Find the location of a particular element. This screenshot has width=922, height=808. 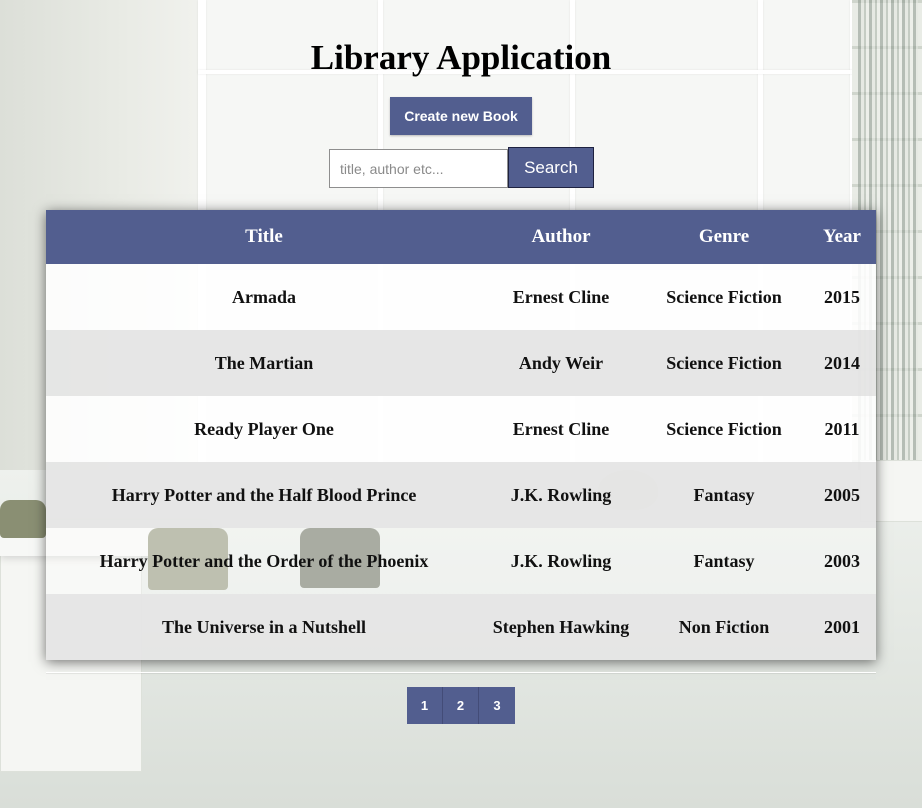

search-button: Search is located at coordinates (551, 167).